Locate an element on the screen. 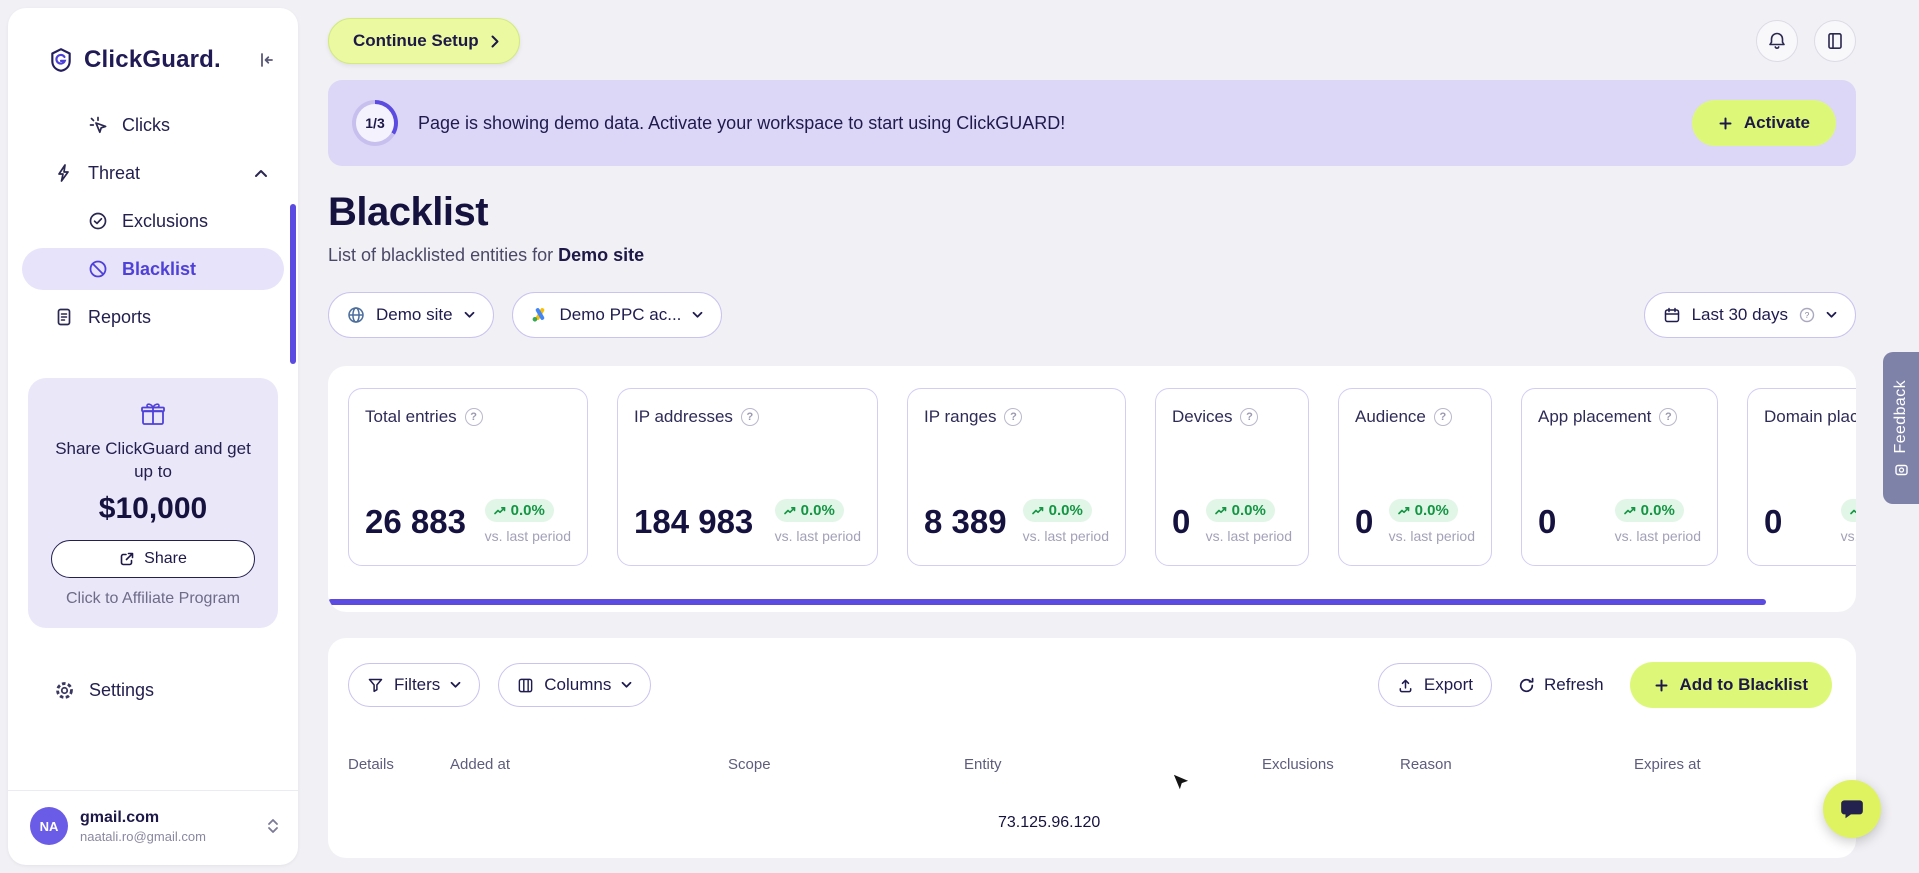 Image resolution: width=1919 pixels, height=873 pixels. column-header: Expires at is located at coordinates (1667, 764).